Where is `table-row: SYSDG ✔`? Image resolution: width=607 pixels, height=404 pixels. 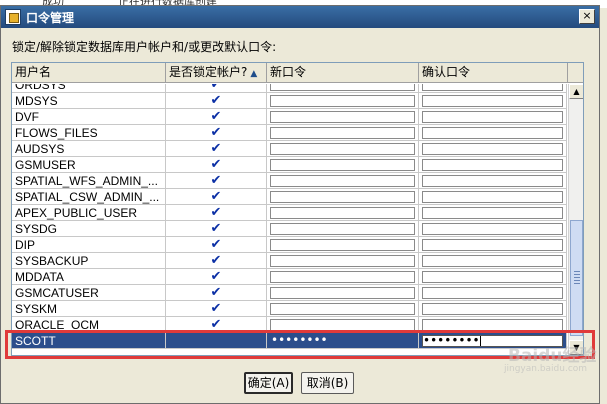
table-row: SYSDG ✔ is located at coordinates (289, 229).